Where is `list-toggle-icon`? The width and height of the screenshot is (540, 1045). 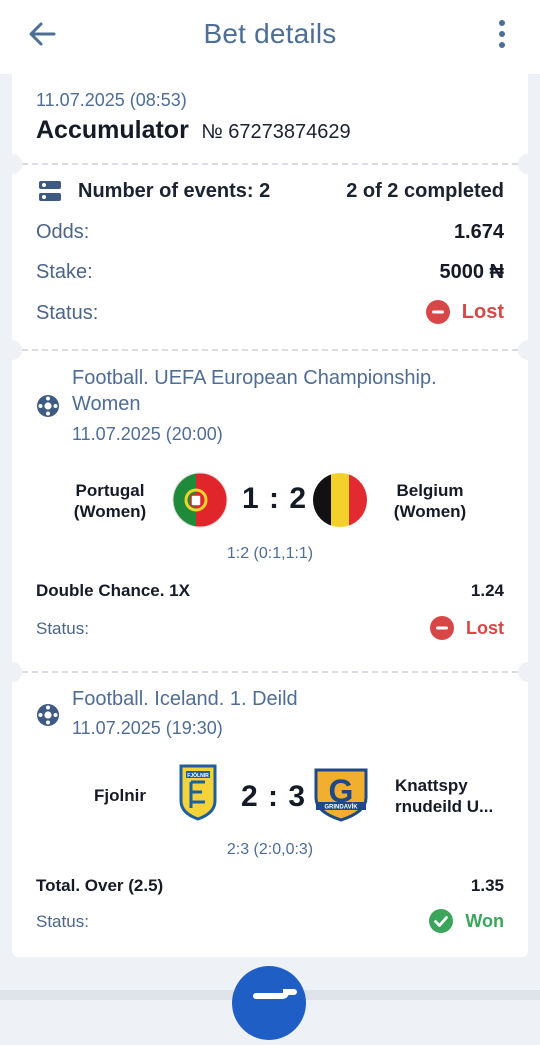
list-toggle-icon is located at coordinates (50, 191).